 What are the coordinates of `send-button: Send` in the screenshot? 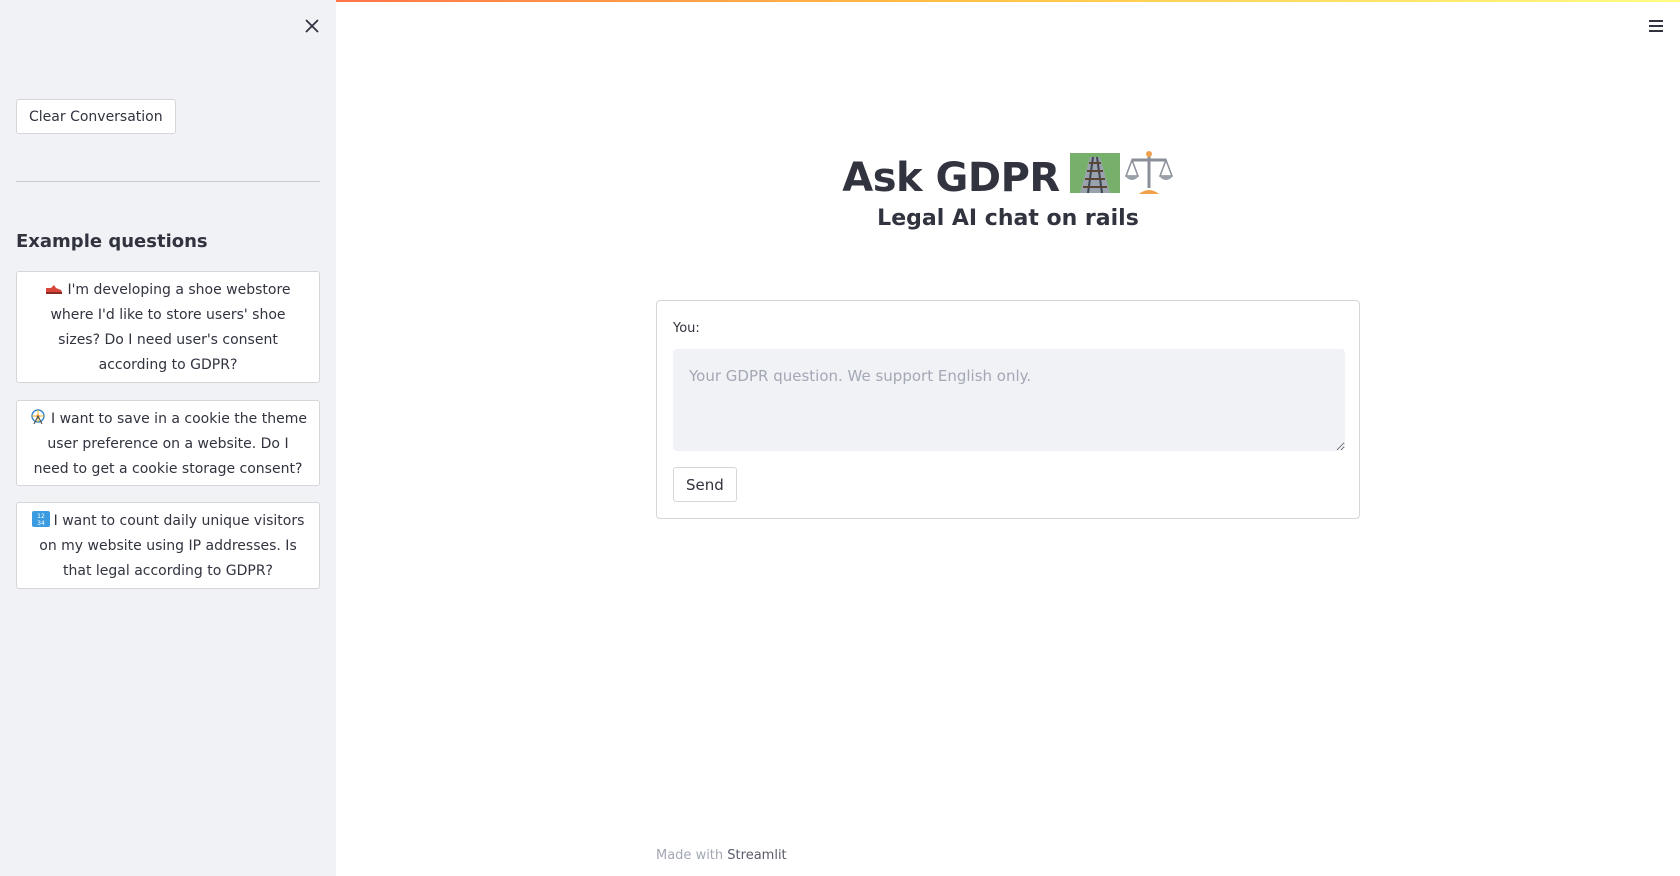 It's located at (705, 484).